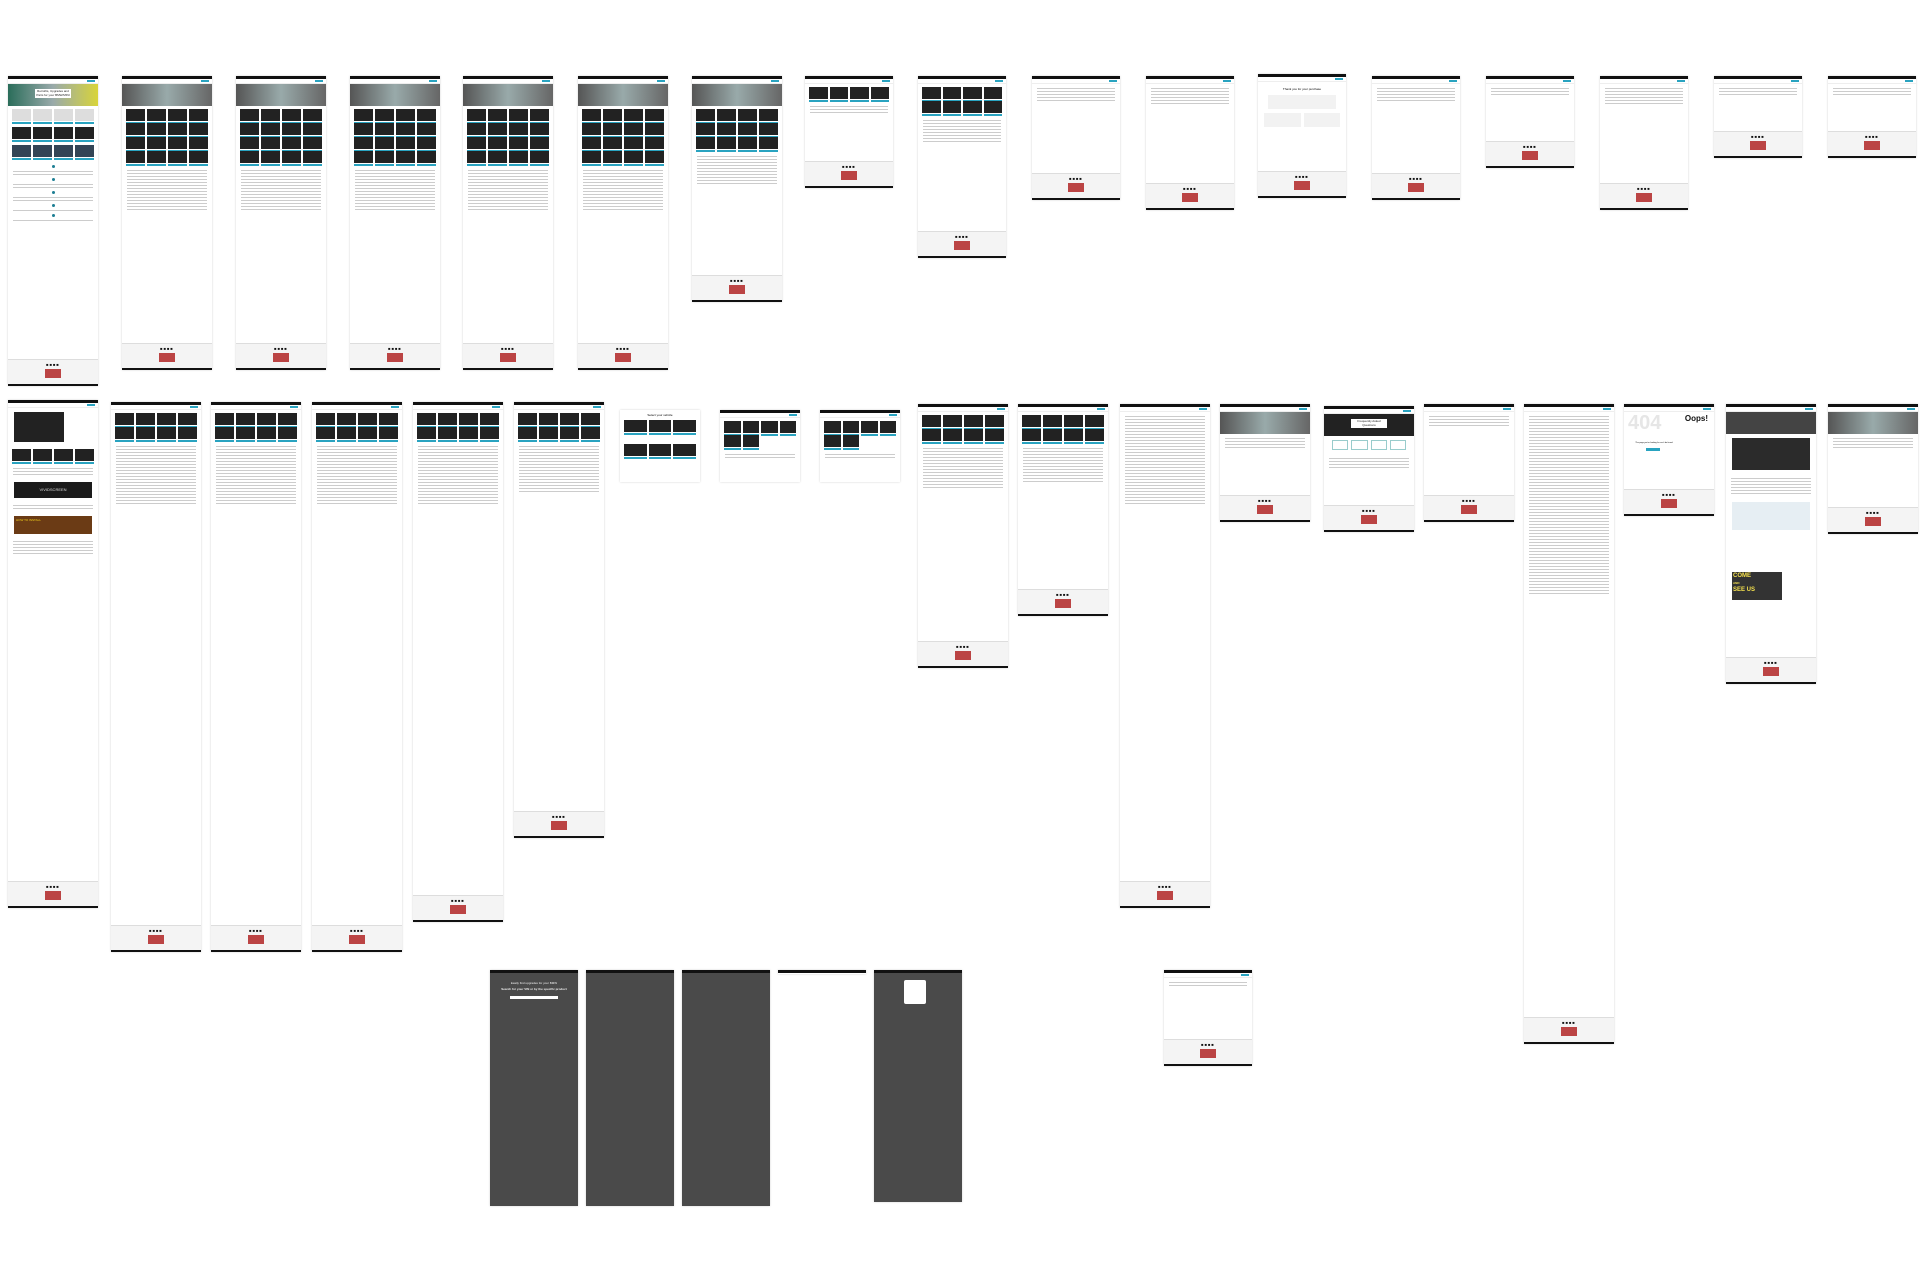 Image resolution: width=1920 pixels, height=1280 pixels. Describe the element at coordinates (1757, 586) in the screenshot. I see `come-see-us-sign: COME AND SEE US` at that location.